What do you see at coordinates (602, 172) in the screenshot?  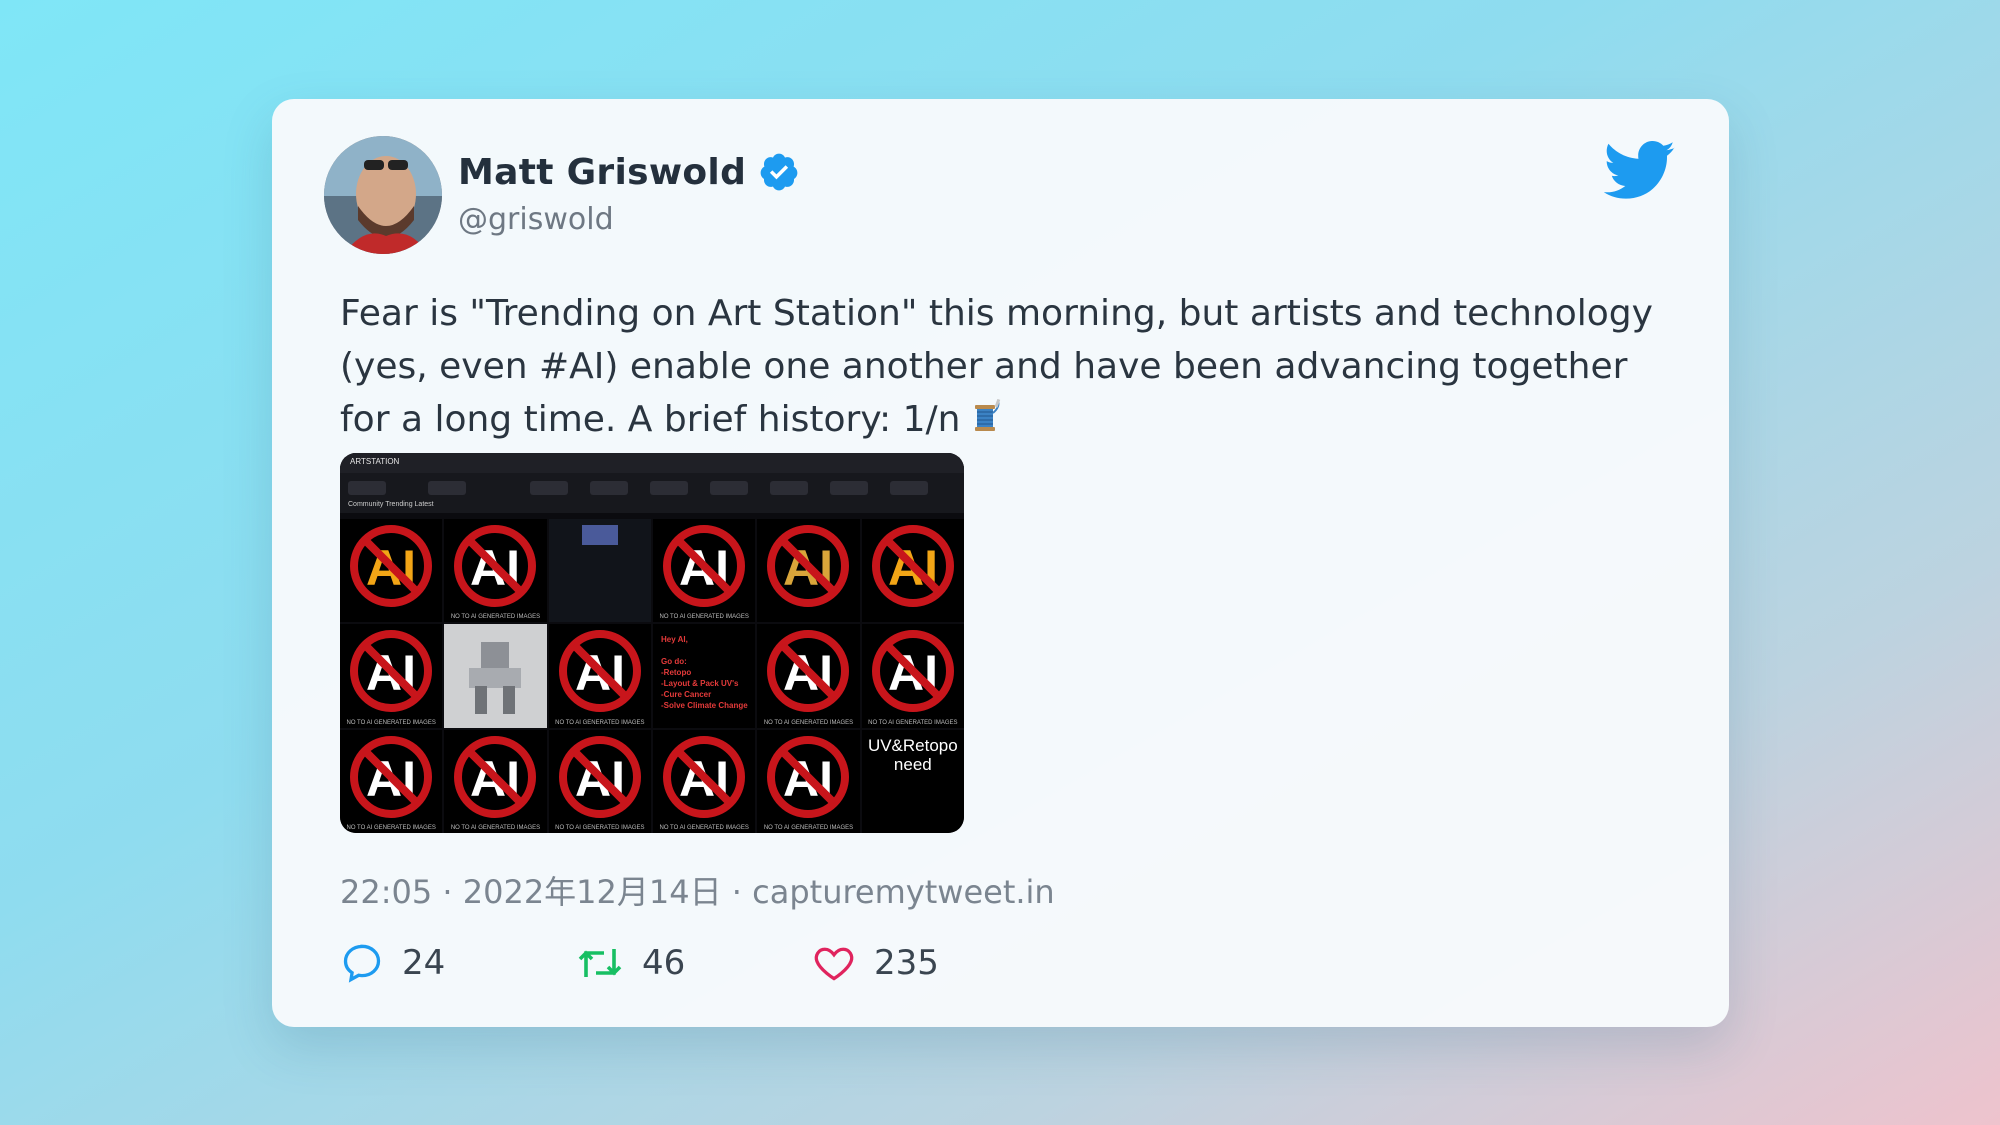 I see `user-name: Matt Griswold` at bounding box center [602, 172].